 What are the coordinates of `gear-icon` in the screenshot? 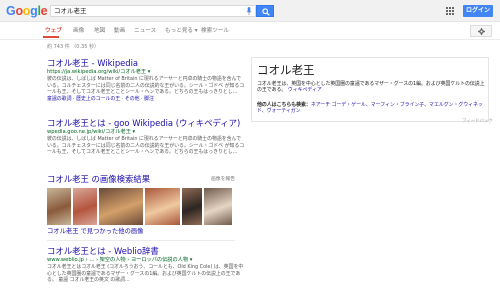 It's located at (481, 31).